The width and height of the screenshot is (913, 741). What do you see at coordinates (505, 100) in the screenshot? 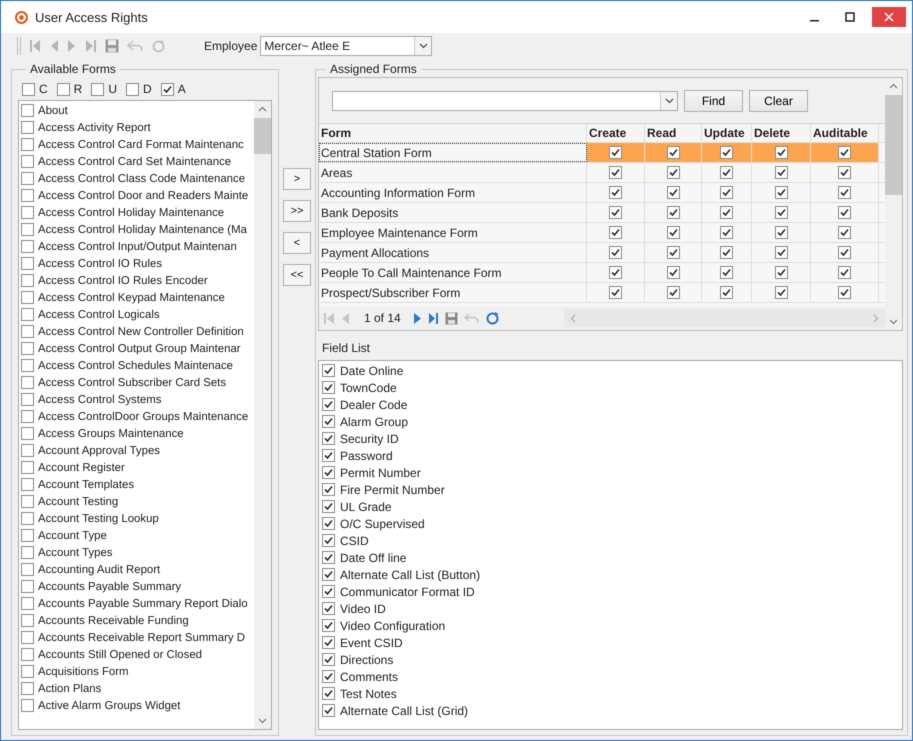
I see `search-dropdown` at bounding box center [505, 100].